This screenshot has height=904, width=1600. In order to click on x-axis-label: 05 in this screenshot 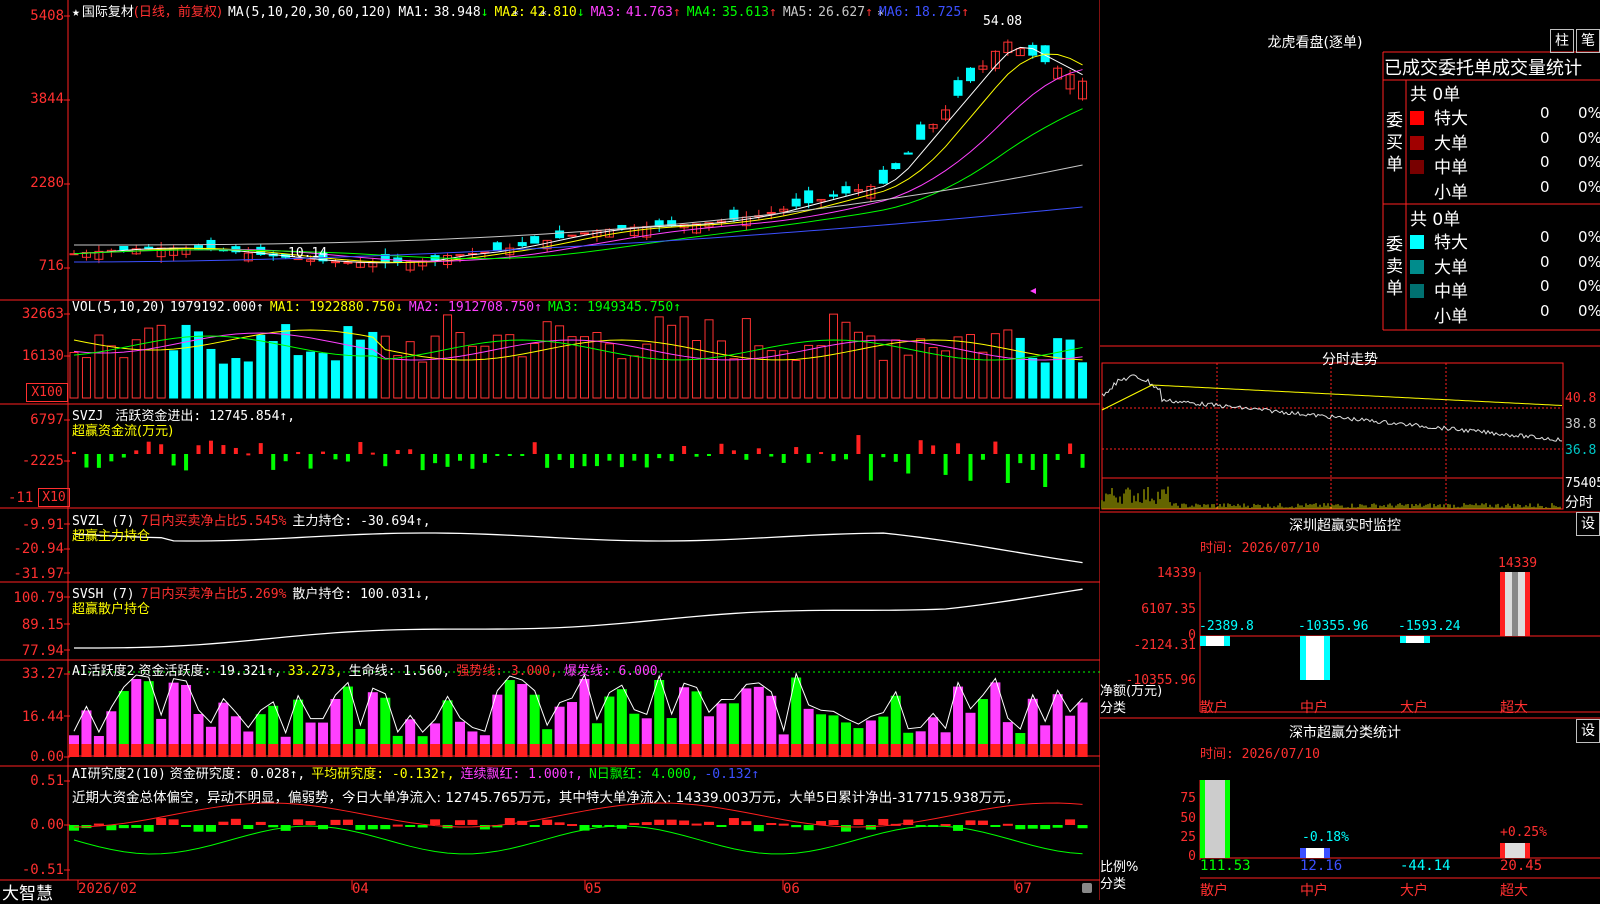, I will do `click(593, 889)`.